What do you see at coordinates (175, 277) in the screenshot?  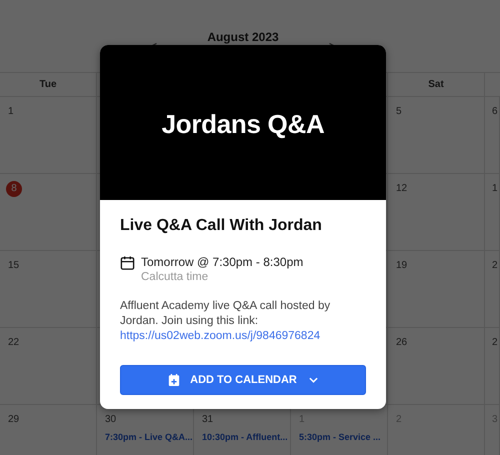 I see `timezone-label: Calcutta time` at bounding box center [175, 277].